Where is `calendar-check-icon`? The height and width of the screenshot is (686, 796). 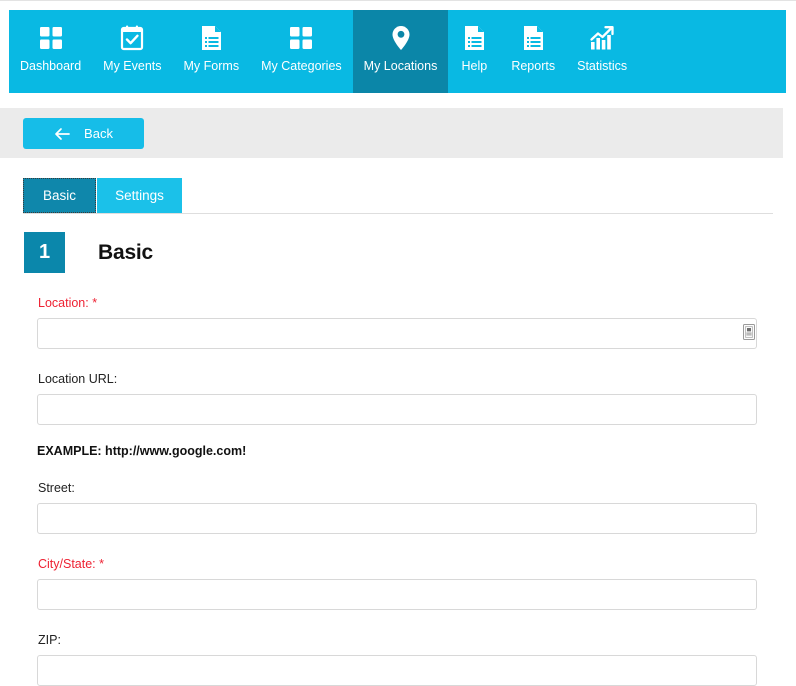
calendar-check-icon is located at coordinates (132, 38).